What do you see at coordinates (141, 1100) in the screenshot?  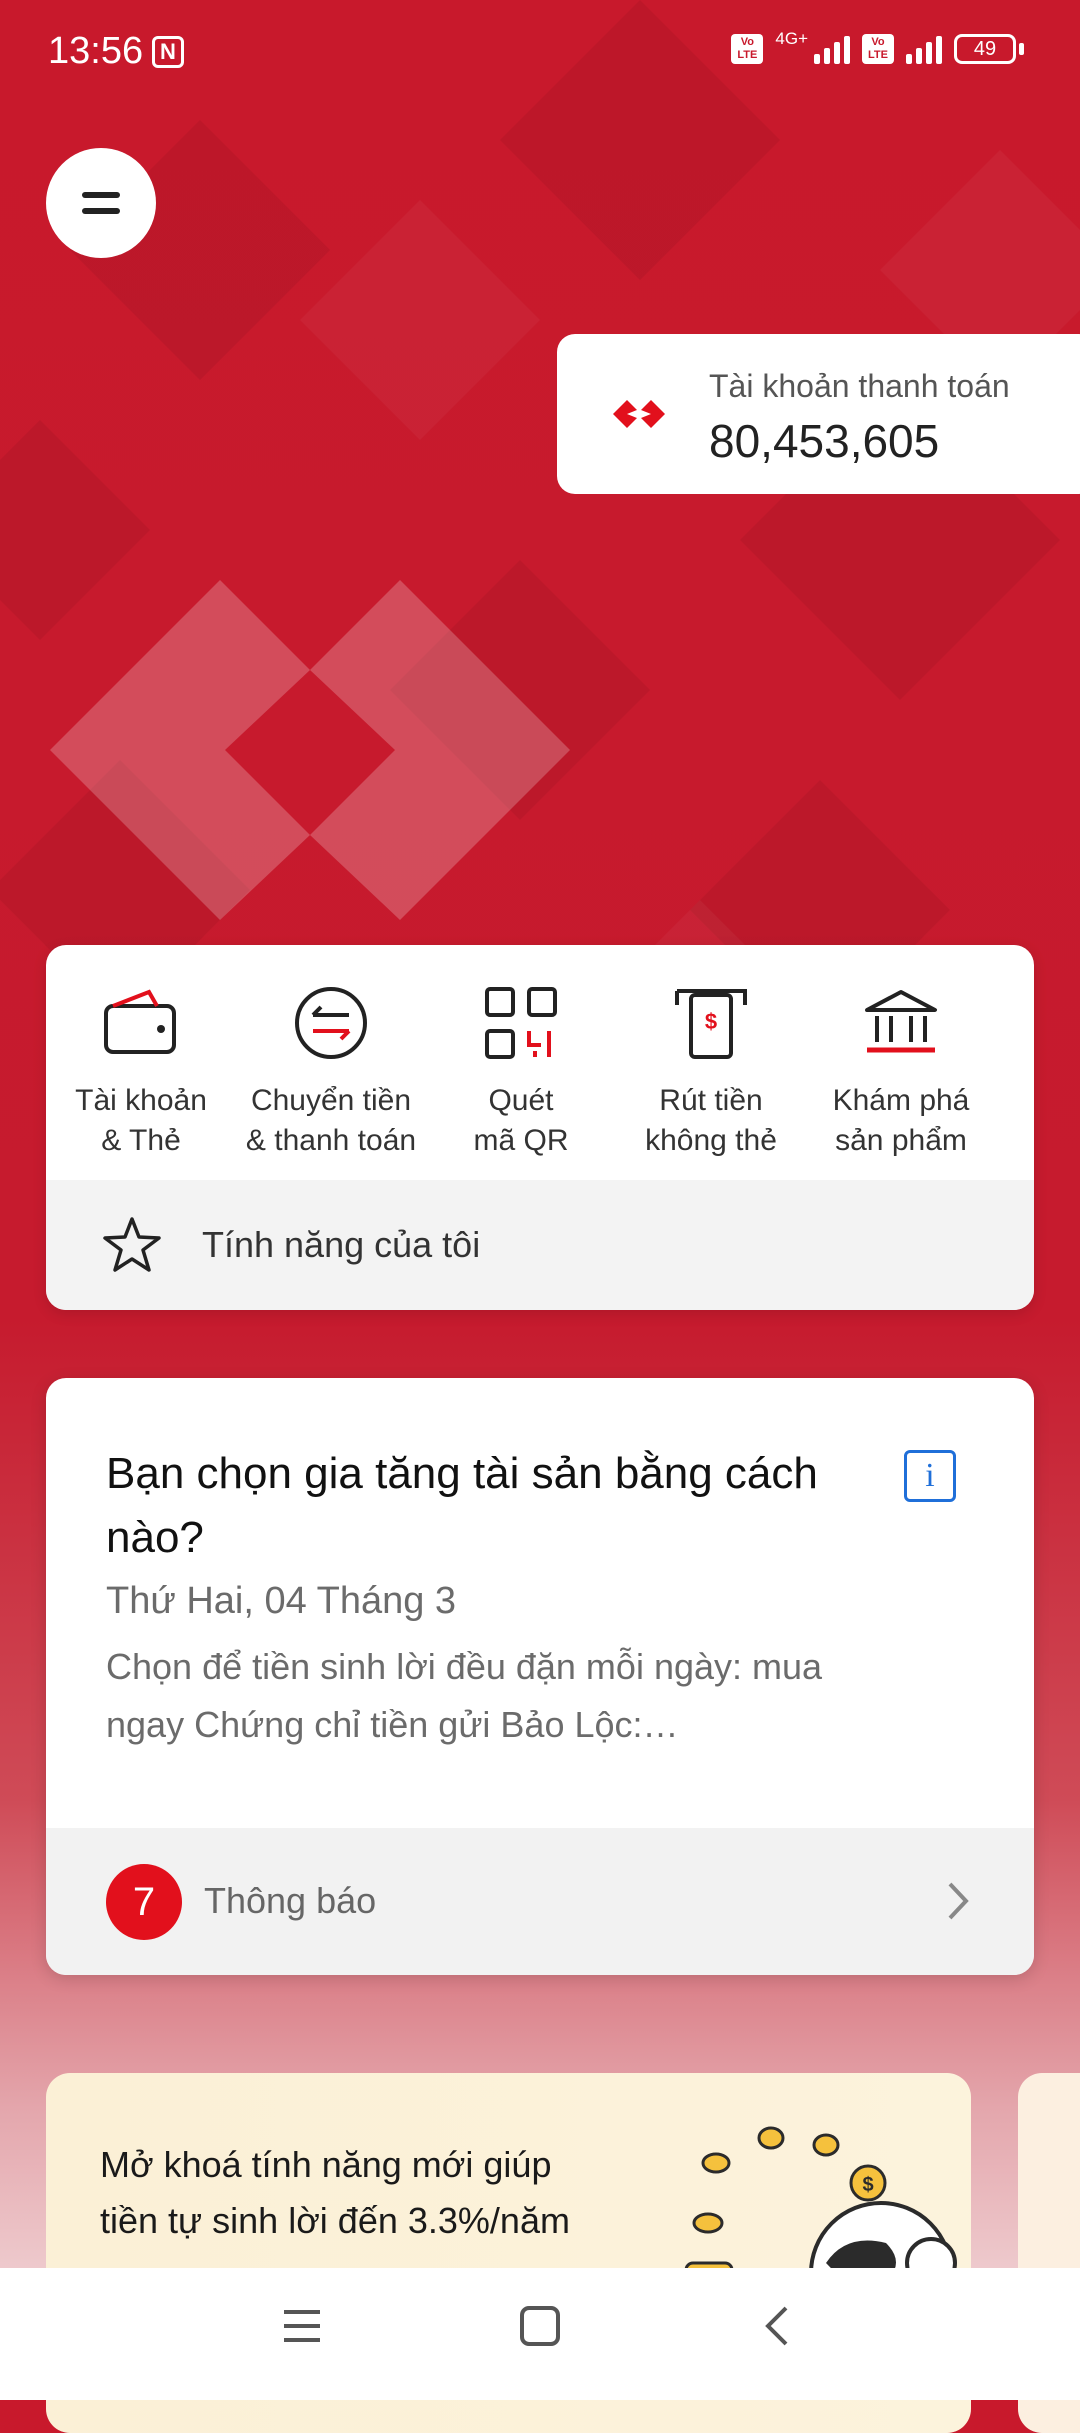 I see `quick-action-label-1a: Tài khoản` at bounding box center [141, 1100].